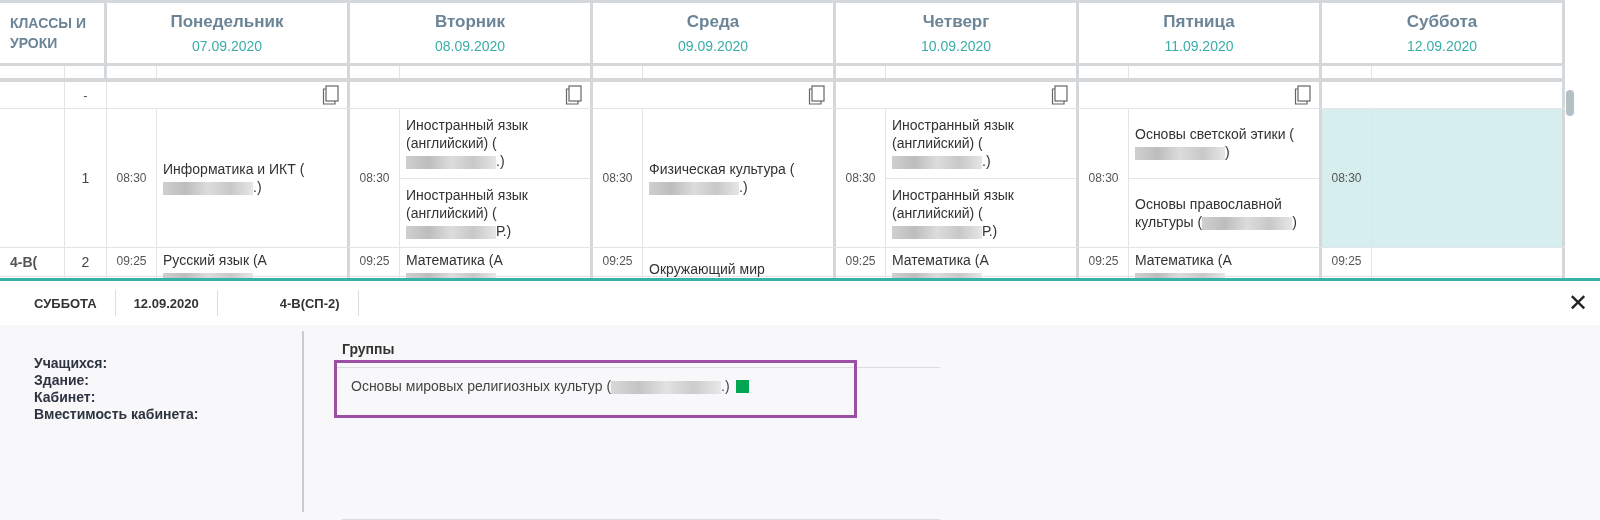 The height and width of the screenshot is (520, 1600). Describe the element at coordinates (234, 178) in the screenshot. I see `lesson-entry: Информатика и ИКТ ( .)` at that location.